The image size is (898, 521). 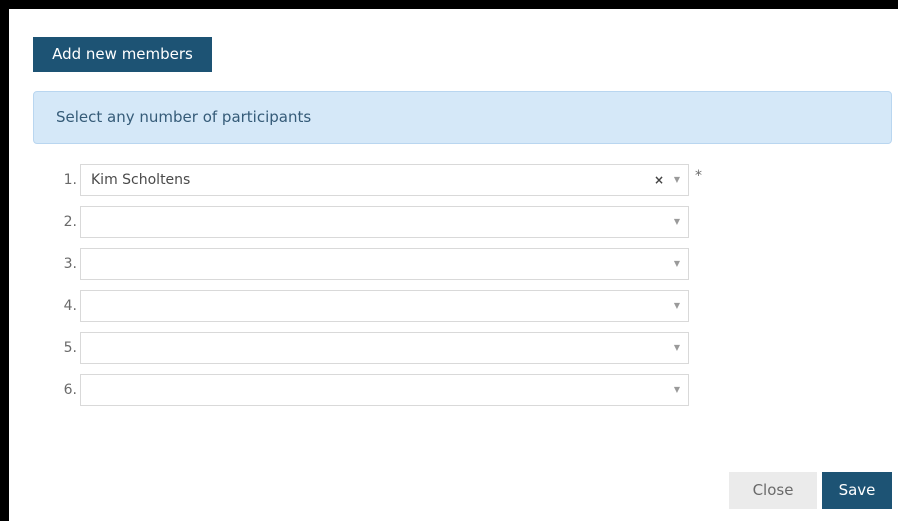 I want to click on participant-select-5: ▼, so click(x=384, y=348).